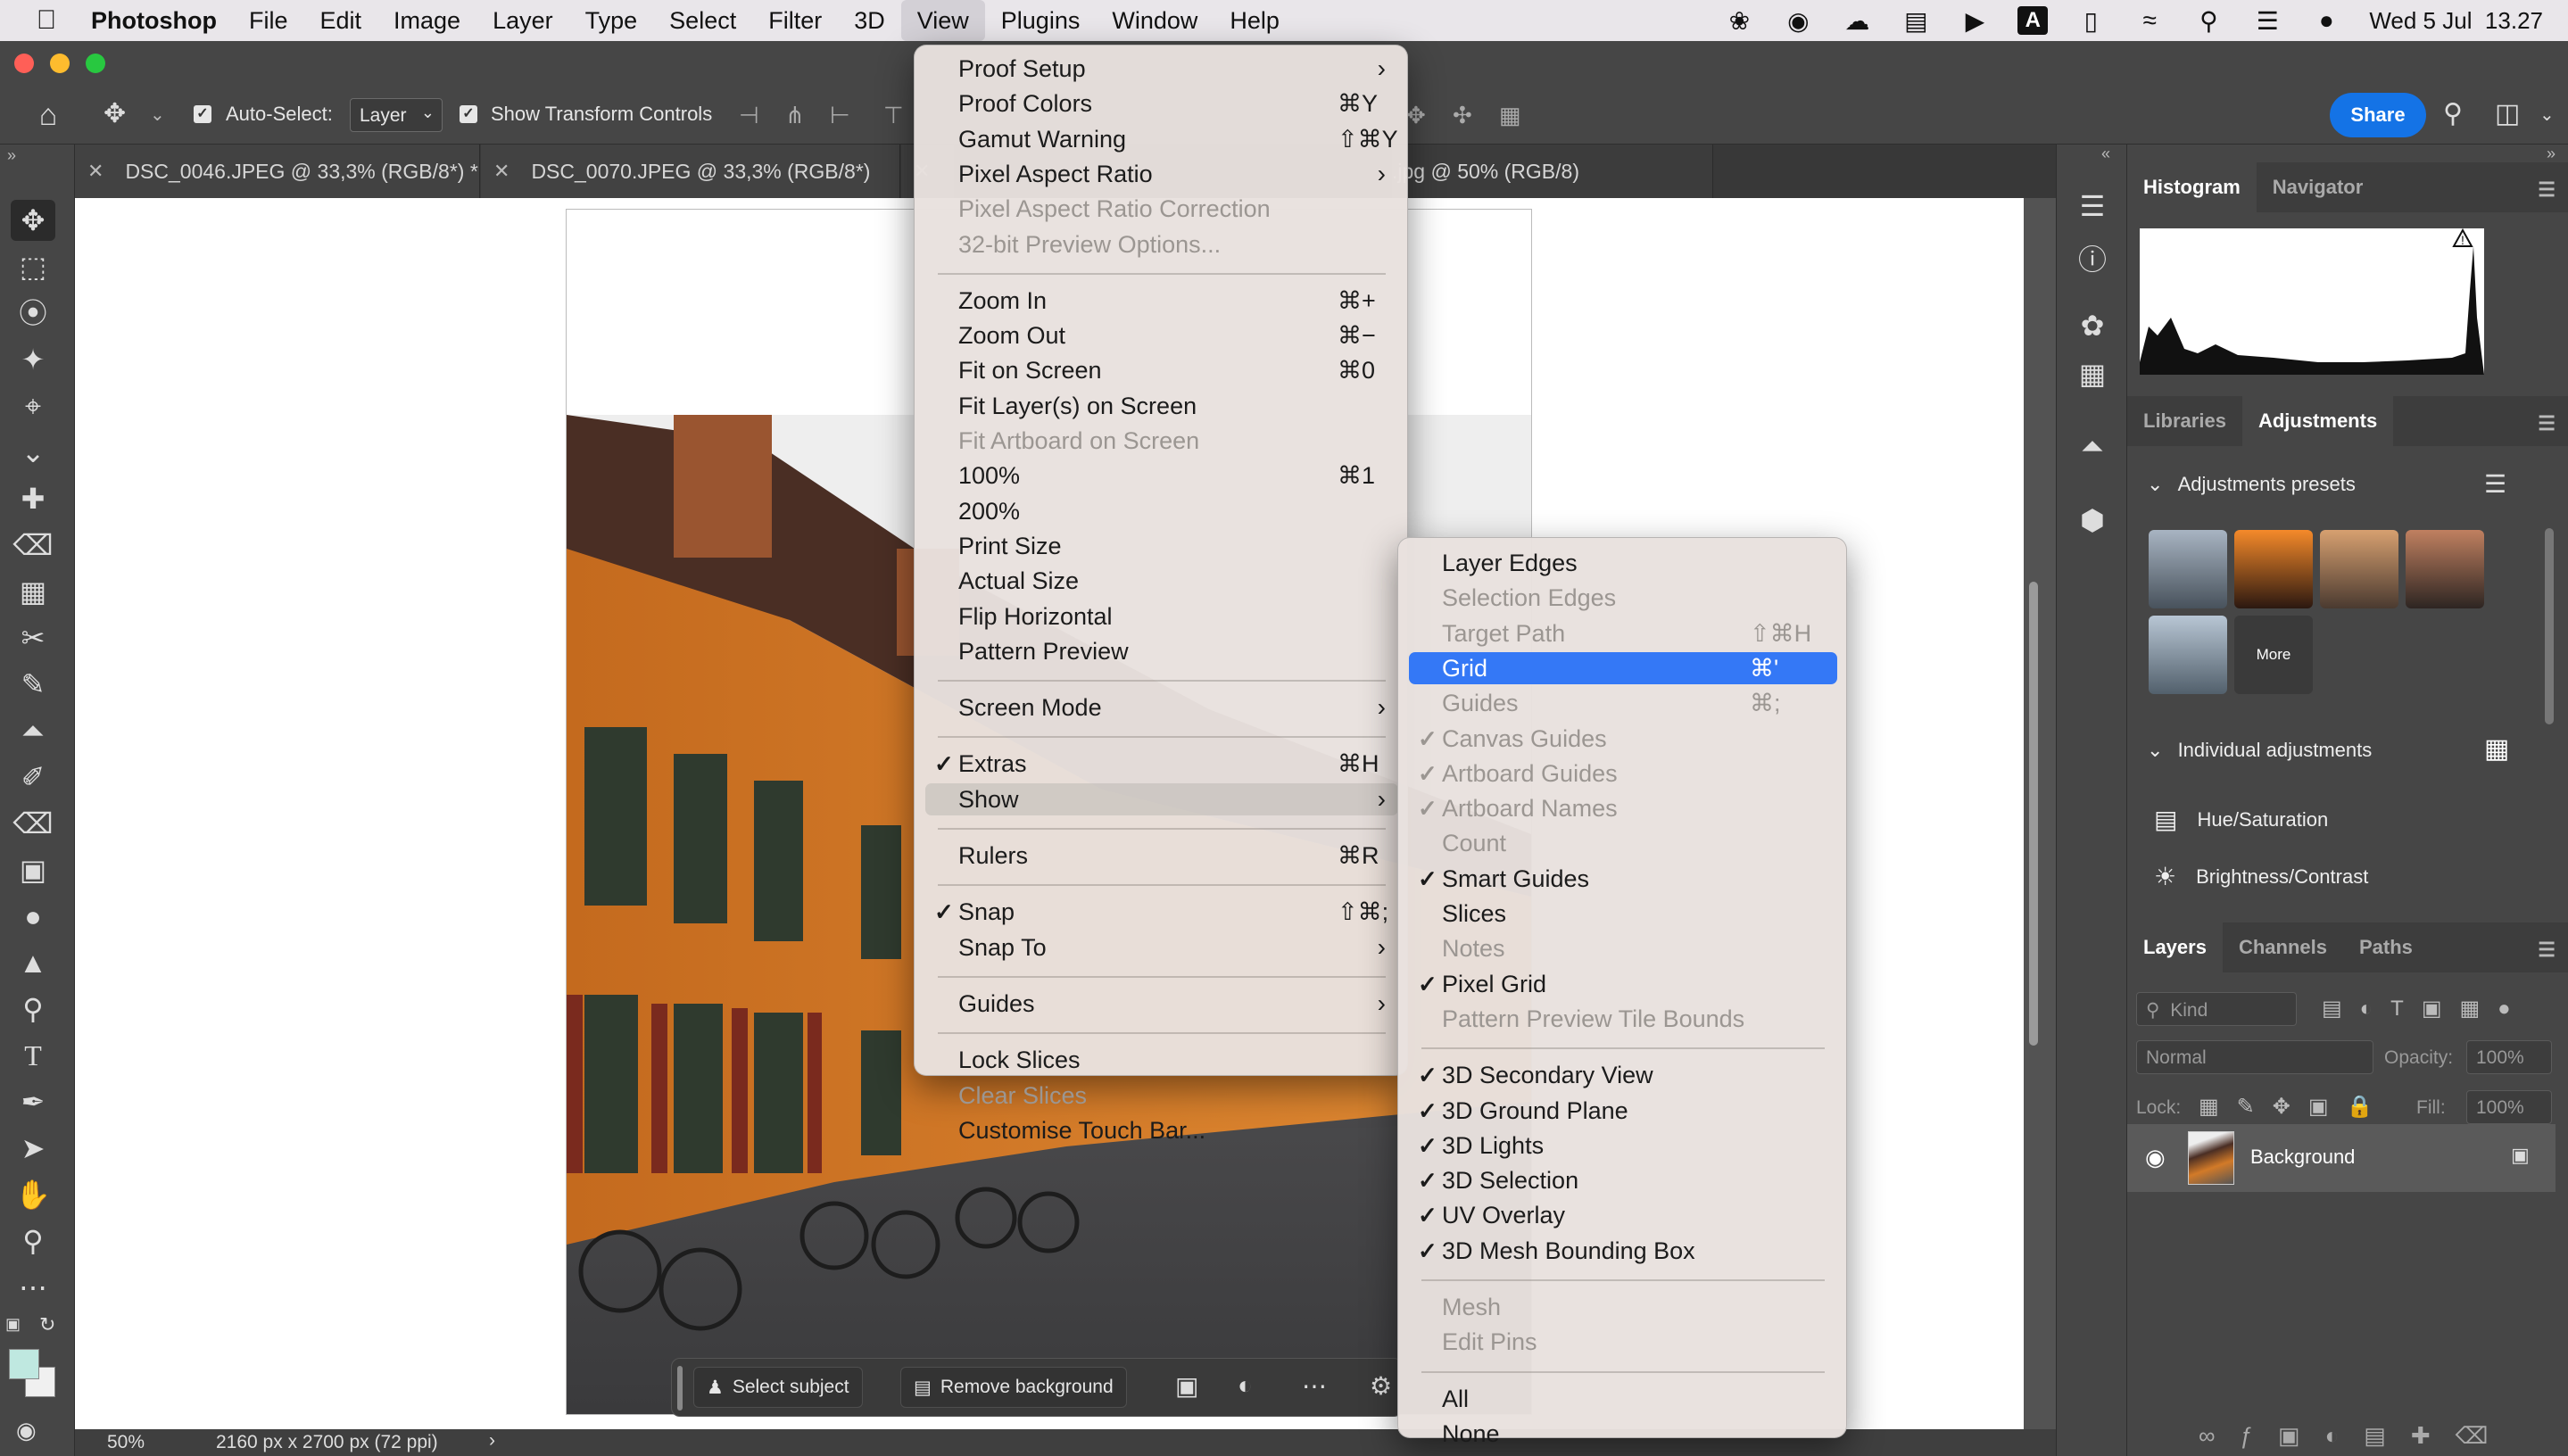 The image size is (2568, 1456). Describe the element at coordinates (33, 405) in the screenshot. I see `crop-tool-icon: ⌖` at that location.